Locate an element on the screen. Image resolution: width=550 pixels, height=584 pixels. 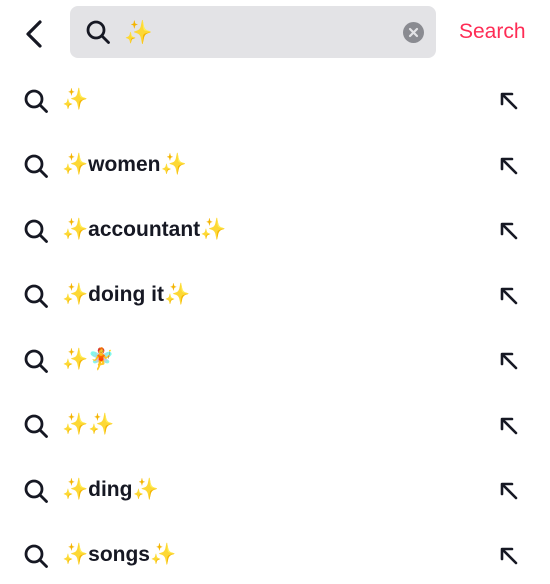
suggestion-label: ✨✨ is located at coordinates (88, 424).